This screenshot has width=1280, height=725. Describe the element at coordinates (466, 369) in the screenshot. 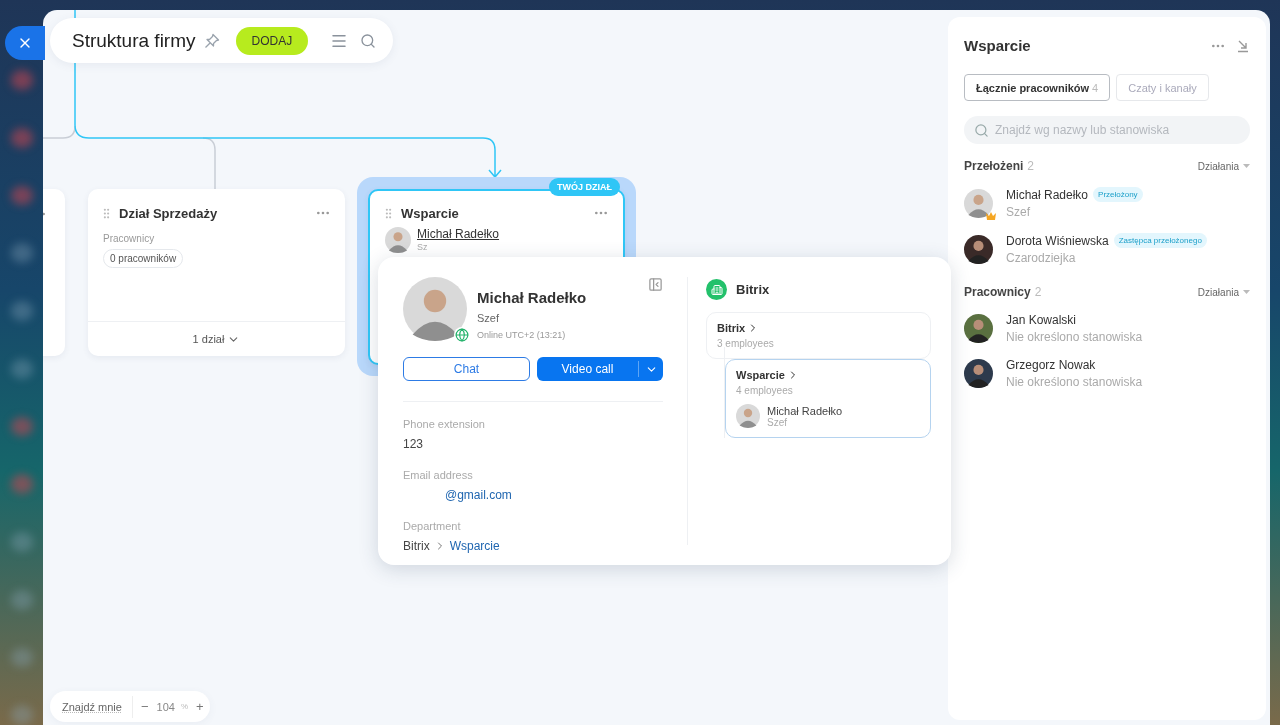

I see `chat-button: Chat` at that location.